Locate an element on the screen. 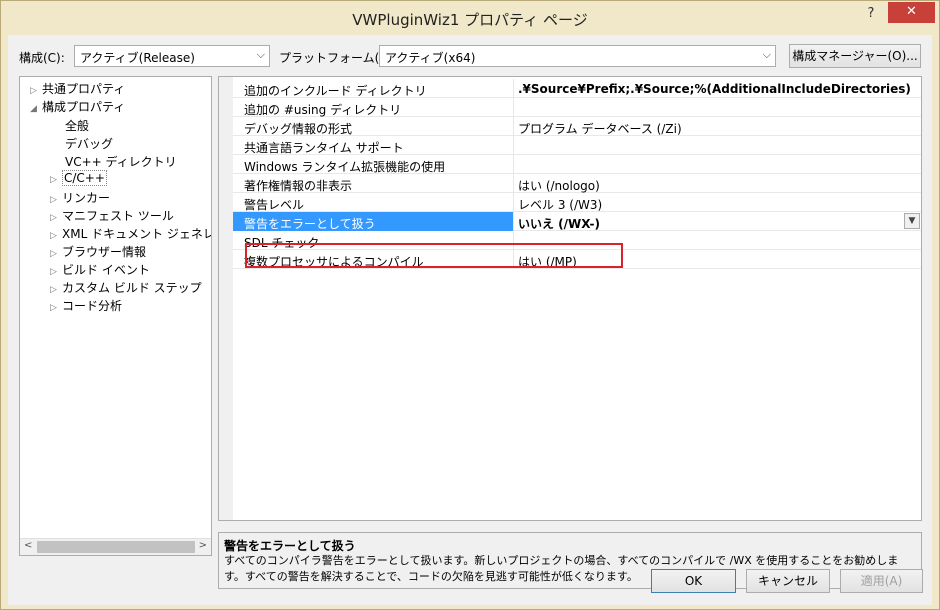 The image size is (940, 610). tree-item-label: VC++ ディレクトリ is located at coordinates (121, 162).